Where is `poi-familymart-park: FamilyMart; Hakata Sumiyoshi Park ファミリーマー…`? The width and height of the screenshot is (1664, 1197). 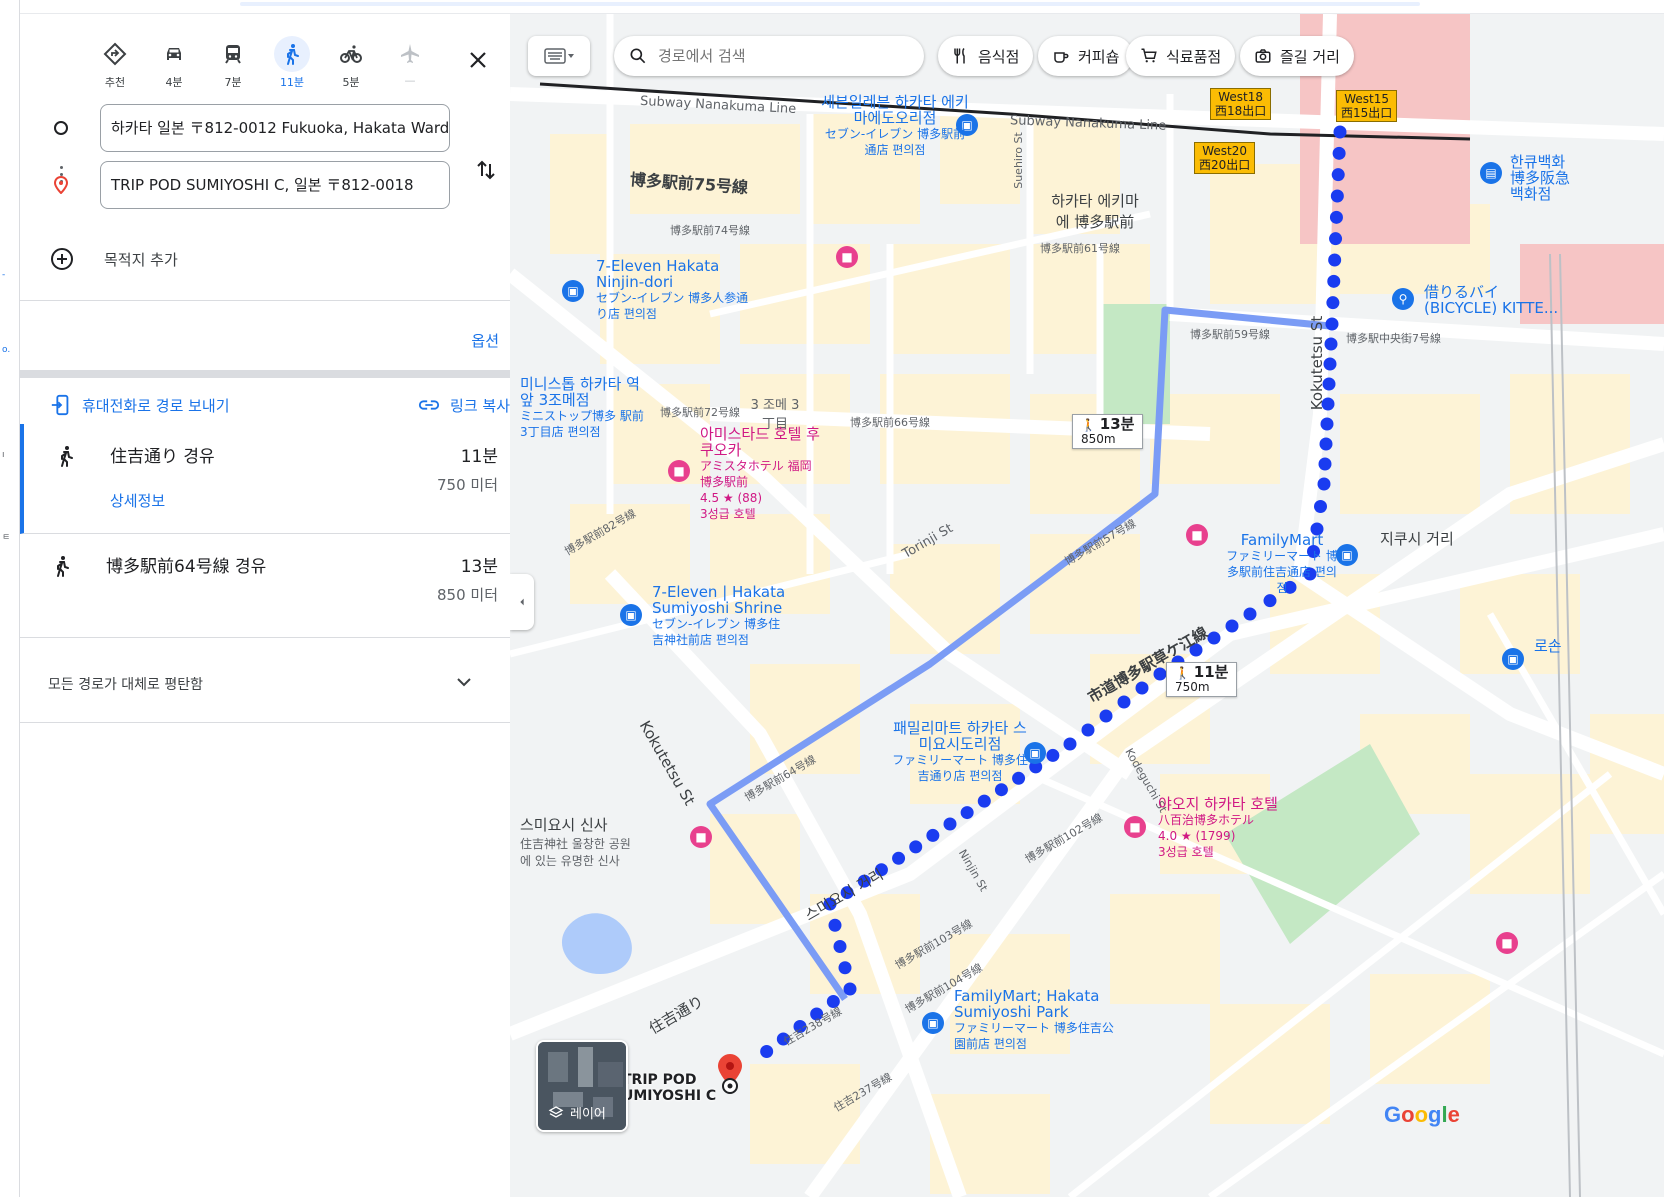
poi-familymart-park: FamilyMart; Hakata Sumiyoshi Park ファミリーマー… is located at coordinates (1034, 1020).